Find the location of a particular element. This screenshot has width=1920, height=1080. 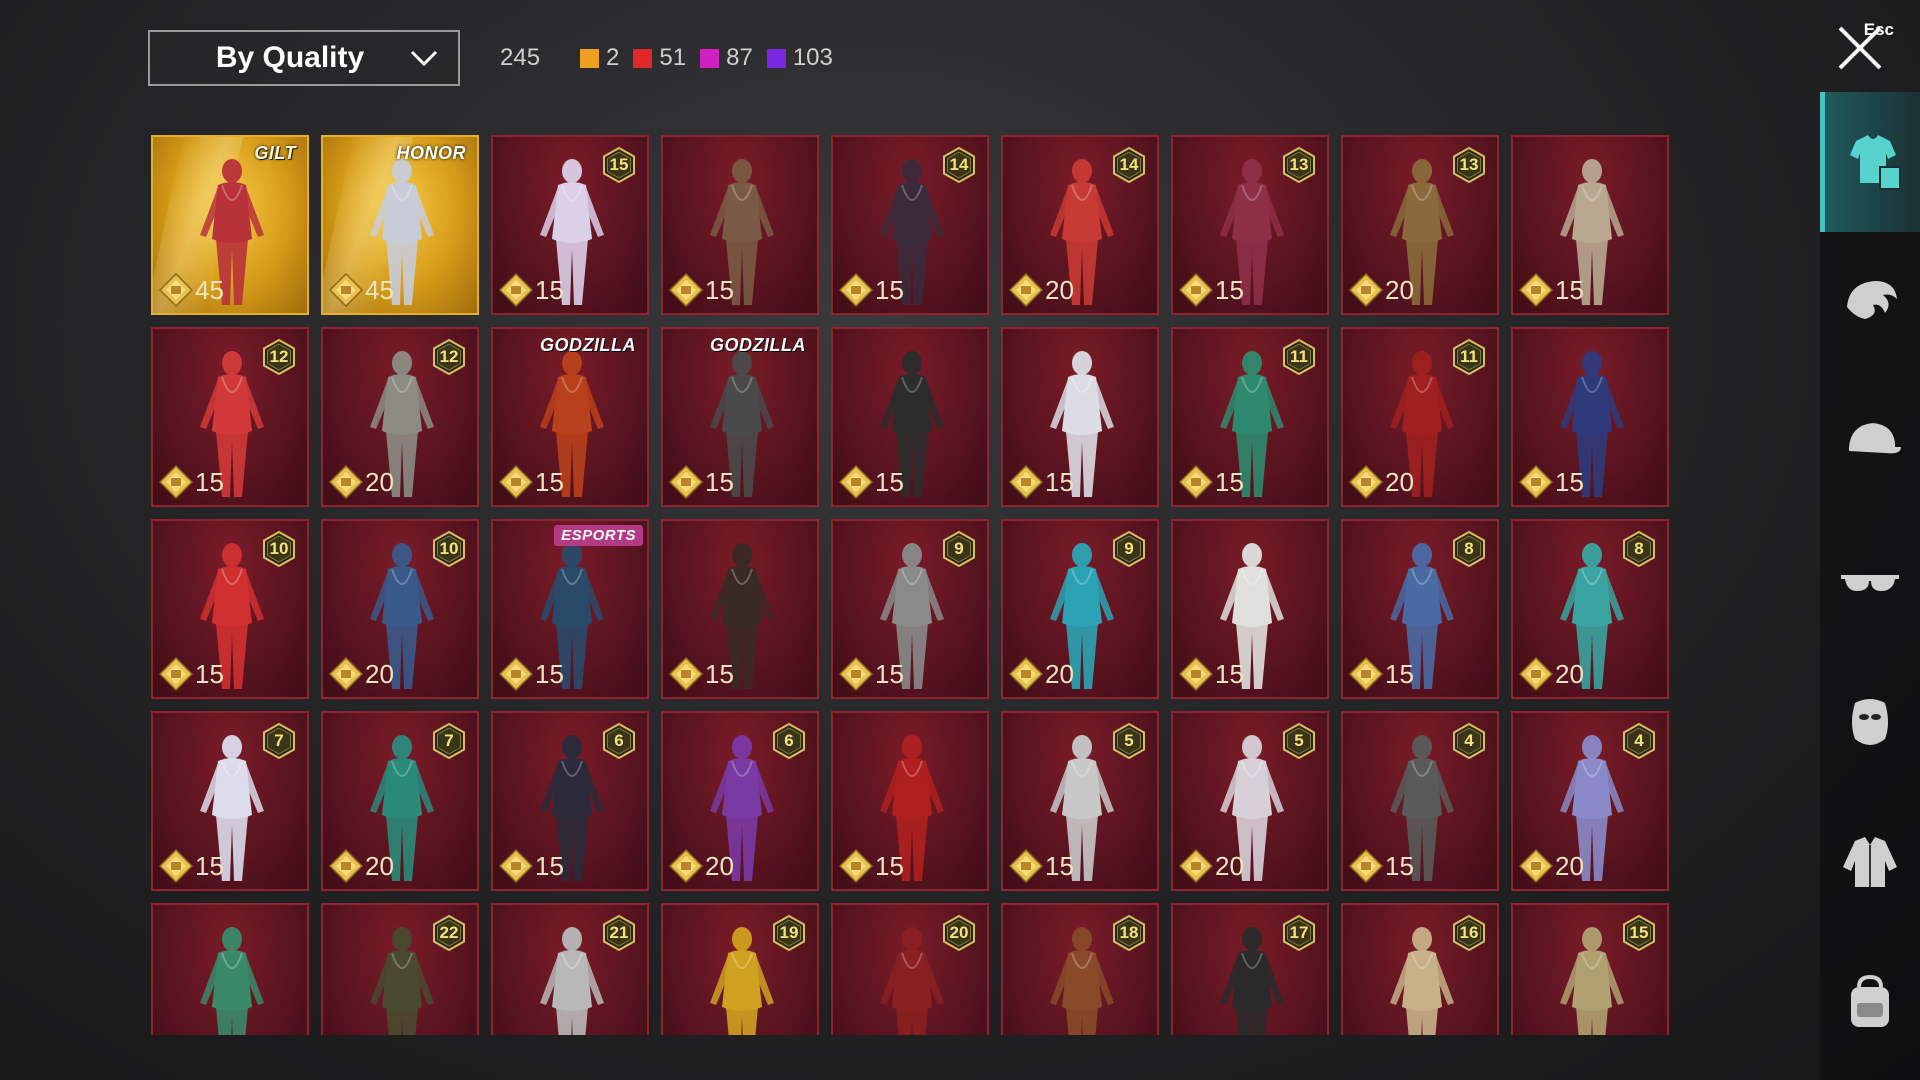

outfit-card: 12 20 is located at coordinates (400, 417).